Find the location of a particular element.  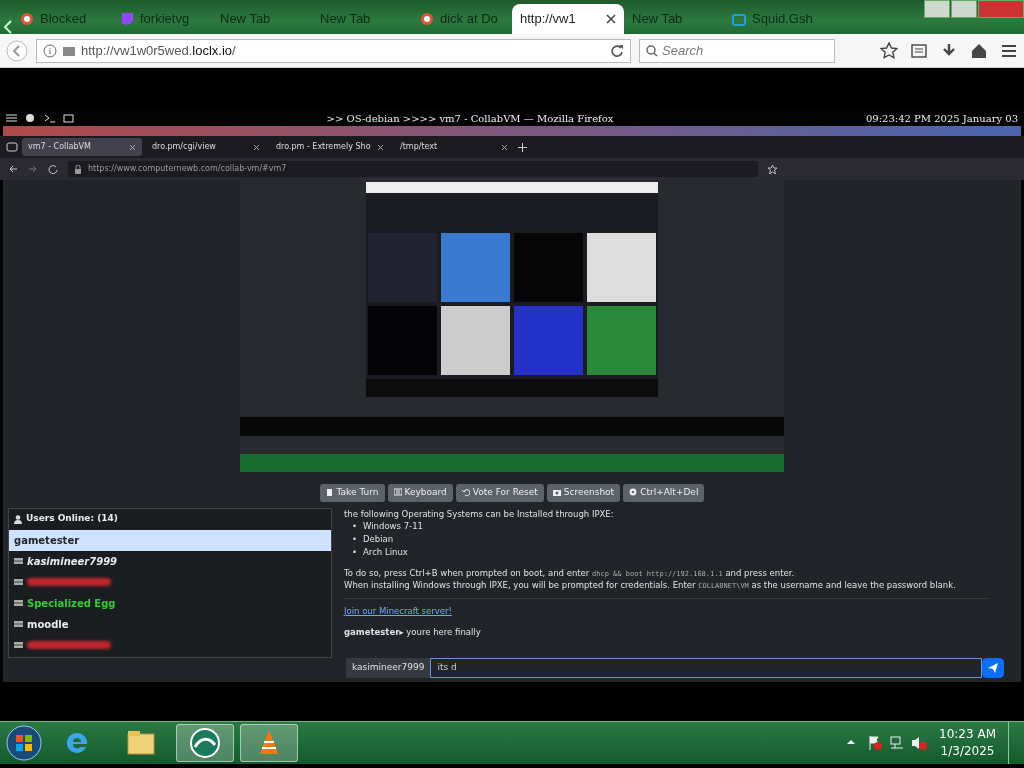

list-item: Debian is located at coordinates (378, 539).